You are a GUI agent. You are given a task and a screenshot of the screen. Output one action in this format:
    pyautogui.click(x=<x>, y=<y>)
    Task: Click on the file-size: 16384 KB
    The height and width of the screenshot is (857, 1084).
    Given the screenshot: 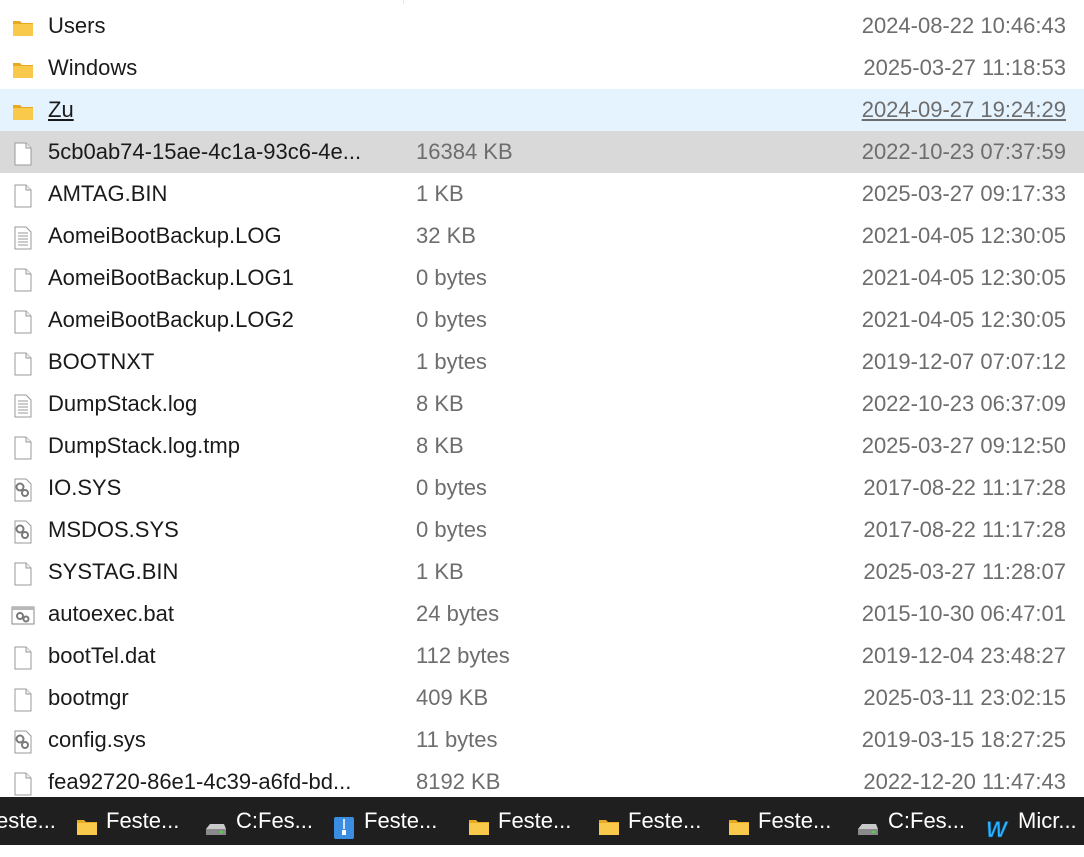 What is the action you would take?
    pyautogui.click(x=464, y=151)
    